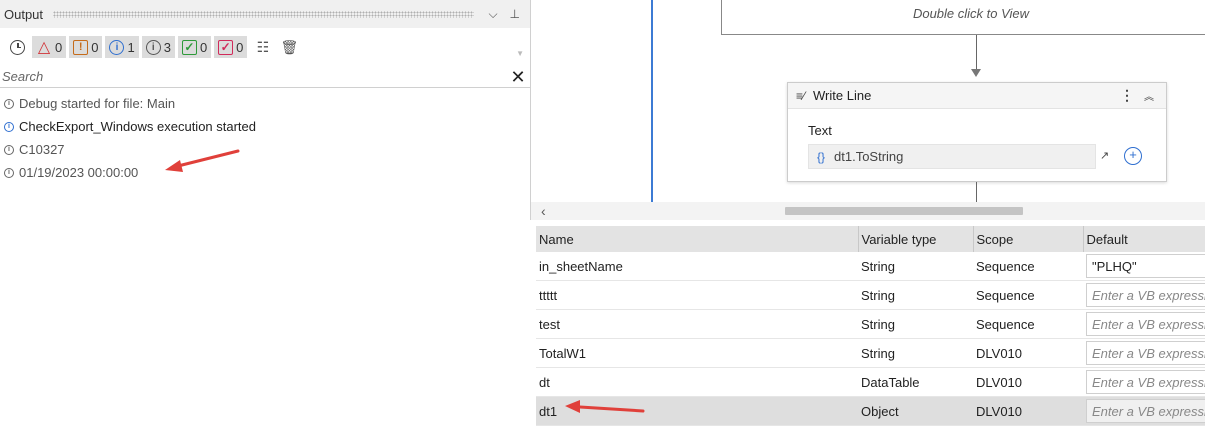 Image resolution: width=1205 pixels, height=426 pixels. I want to click on log-entry: i CheckExport_Windows execution started, so click(265, 126).